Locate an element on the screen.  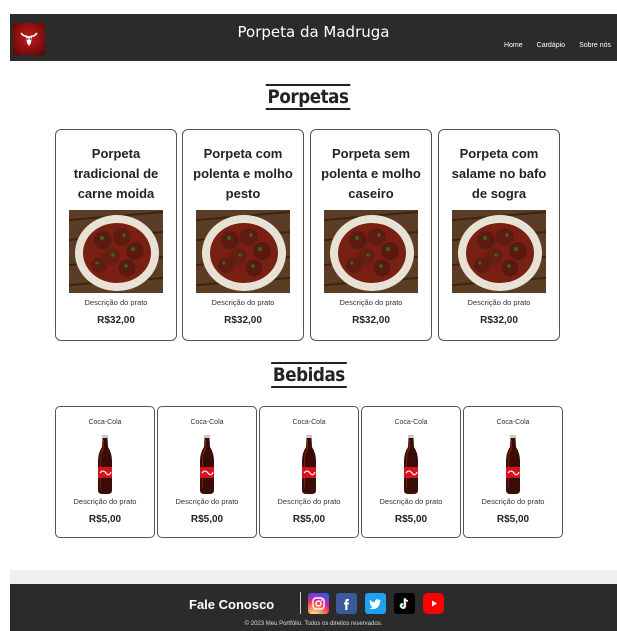
instagram-icon is located at coordinates (318, 603).